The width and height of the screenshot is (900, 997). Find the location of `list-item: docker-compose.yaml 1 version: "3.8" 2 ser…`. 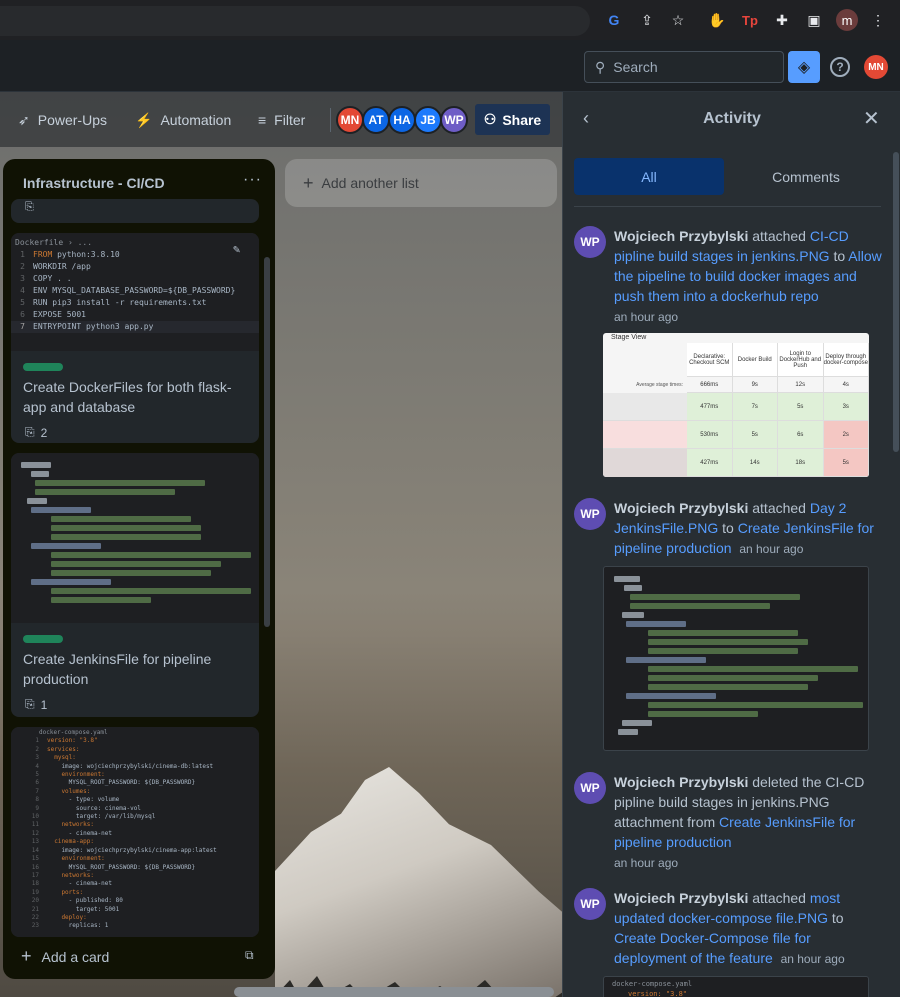

list-item: docker-compose.yaml 1 version: "3.8" 2 ser… is located at coordinates (135, 832).